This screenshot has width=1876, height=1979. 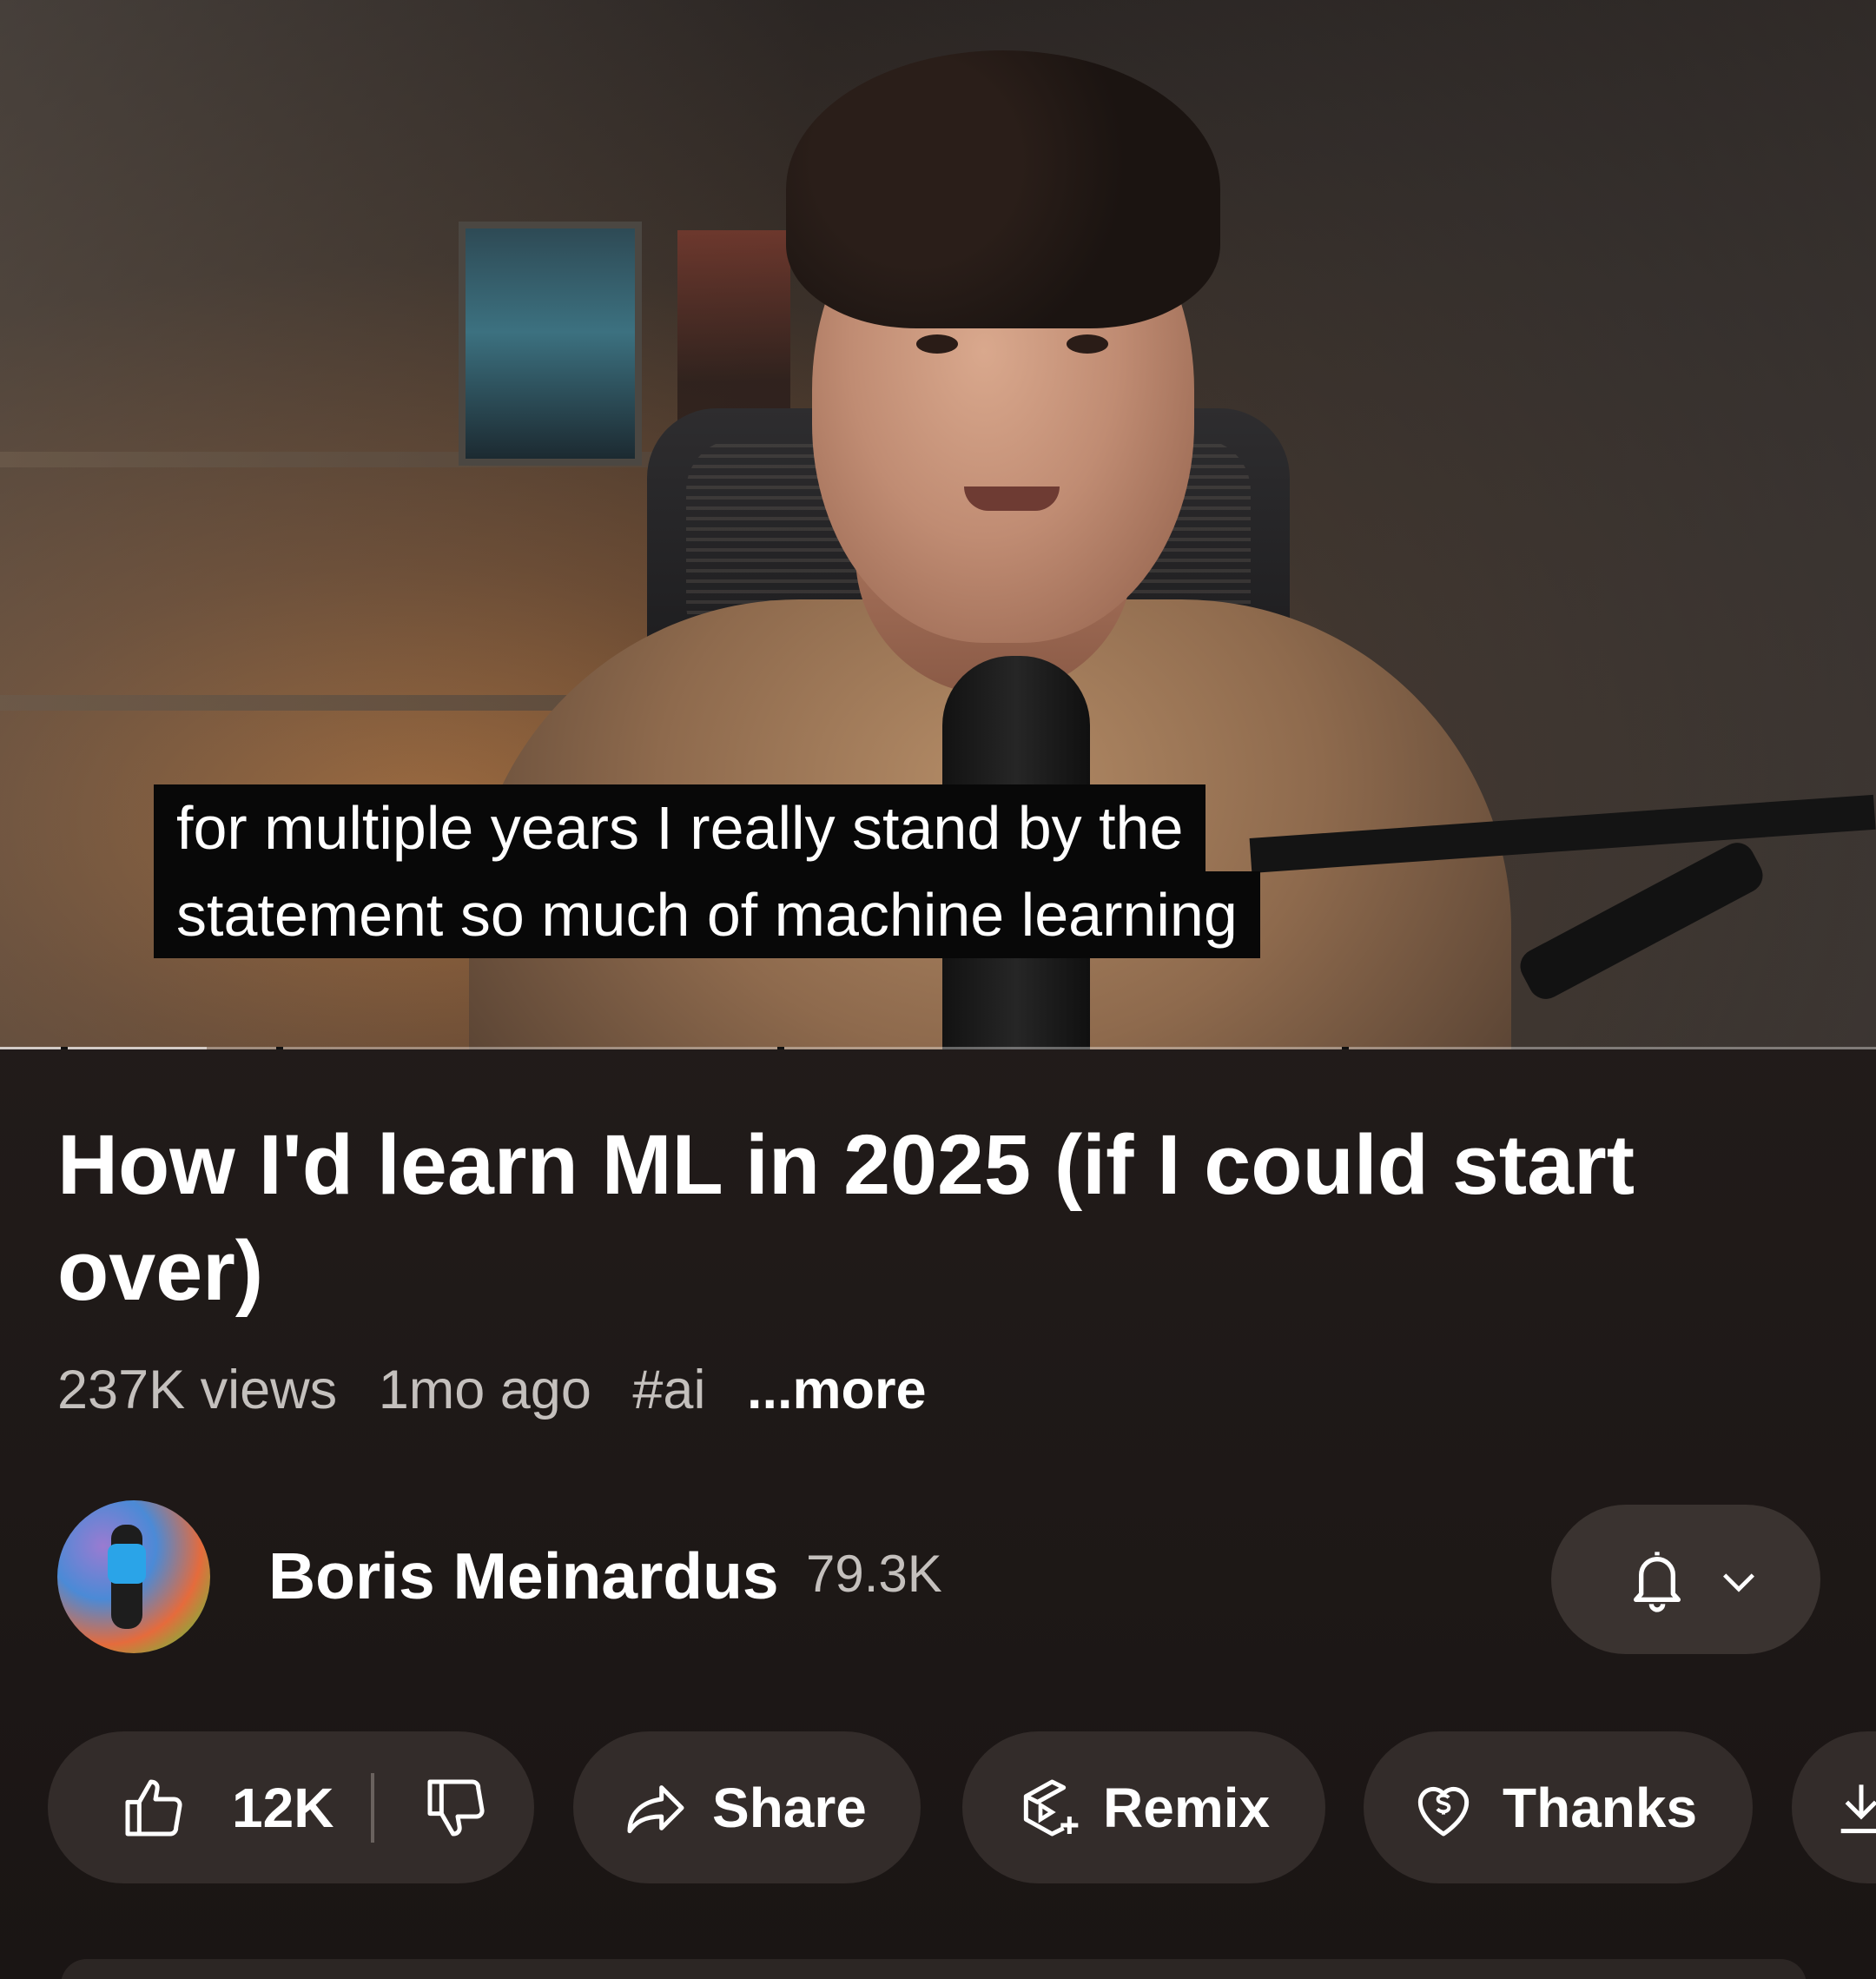 What do you see at coordinates (372, 1808) in the screenshot?
I see `like-divider` at bounding box center [372, 1808].